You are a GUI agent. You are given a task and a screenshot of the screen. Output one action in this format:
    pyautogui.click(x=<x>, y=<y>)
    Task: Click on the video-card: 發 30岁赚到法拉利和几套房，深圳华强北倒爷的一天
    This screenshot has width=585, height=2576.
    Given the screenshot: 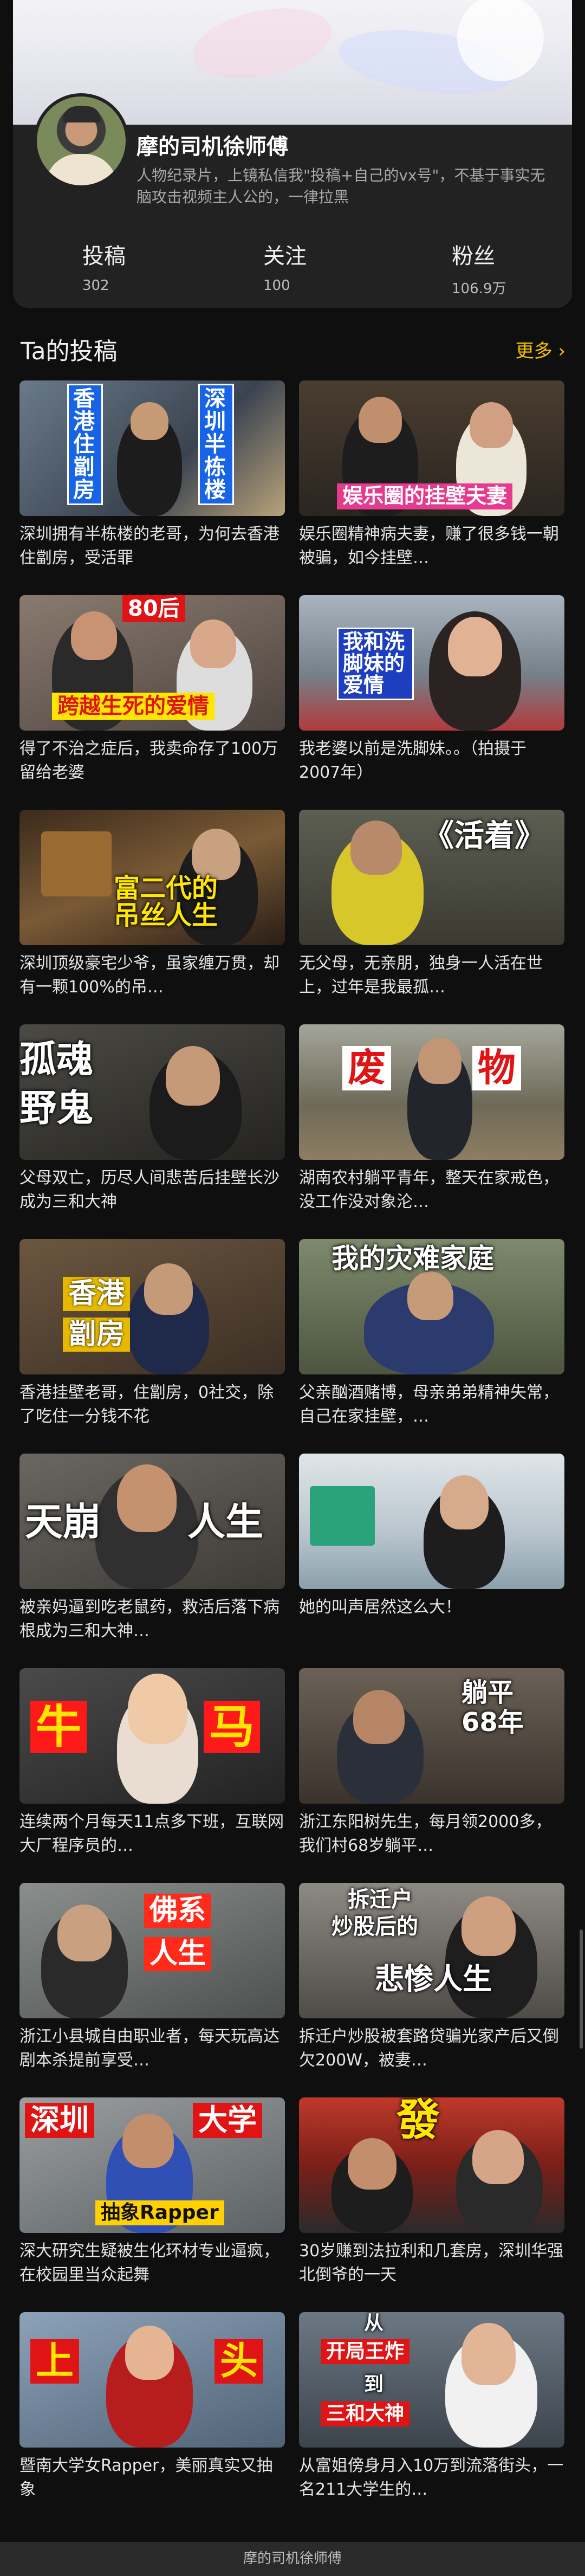 What is the action you would take?
    pyautogui.click(x=431, y=2202)
    